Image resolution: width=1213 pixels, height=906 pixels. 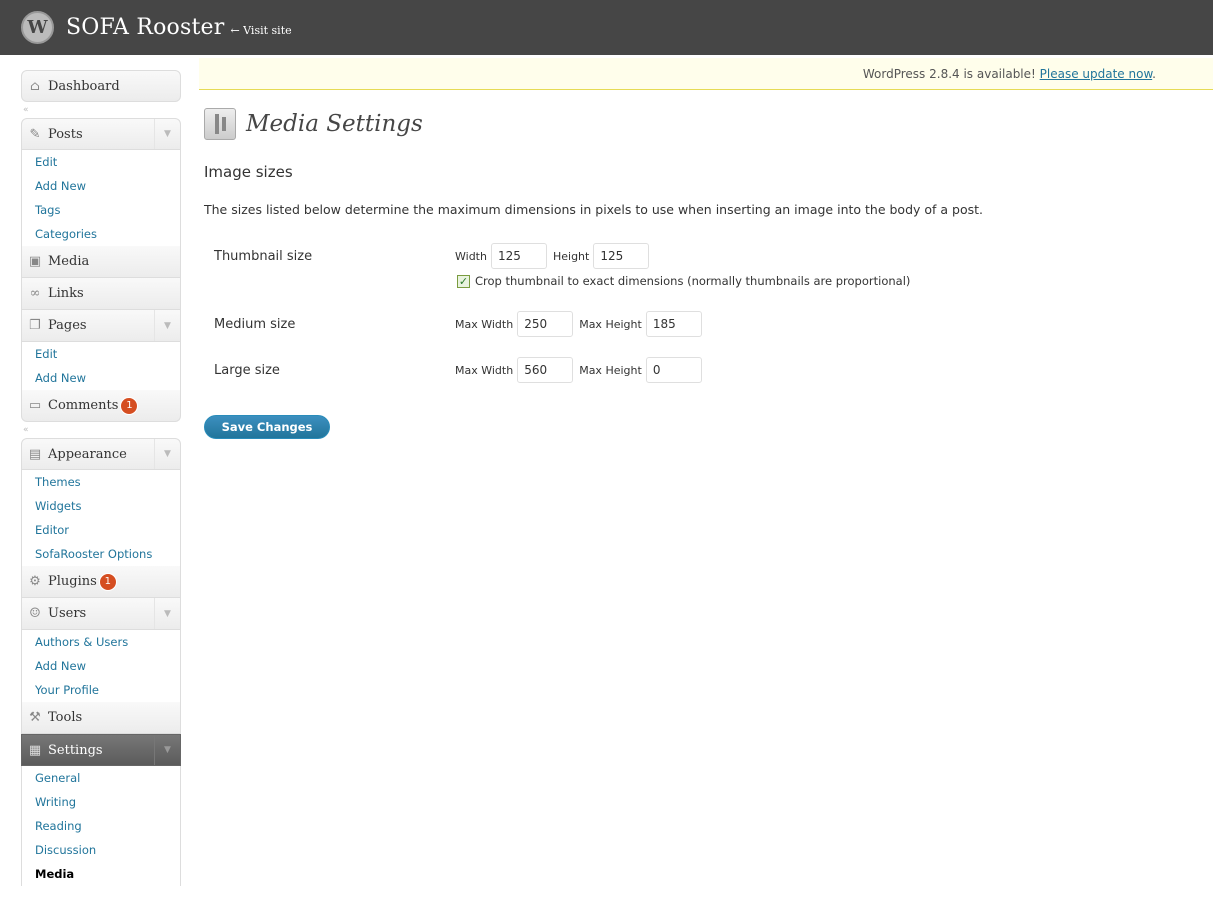 I want to click on menu-settings: ▦ Settings ▼, so click(x=101, y=750).